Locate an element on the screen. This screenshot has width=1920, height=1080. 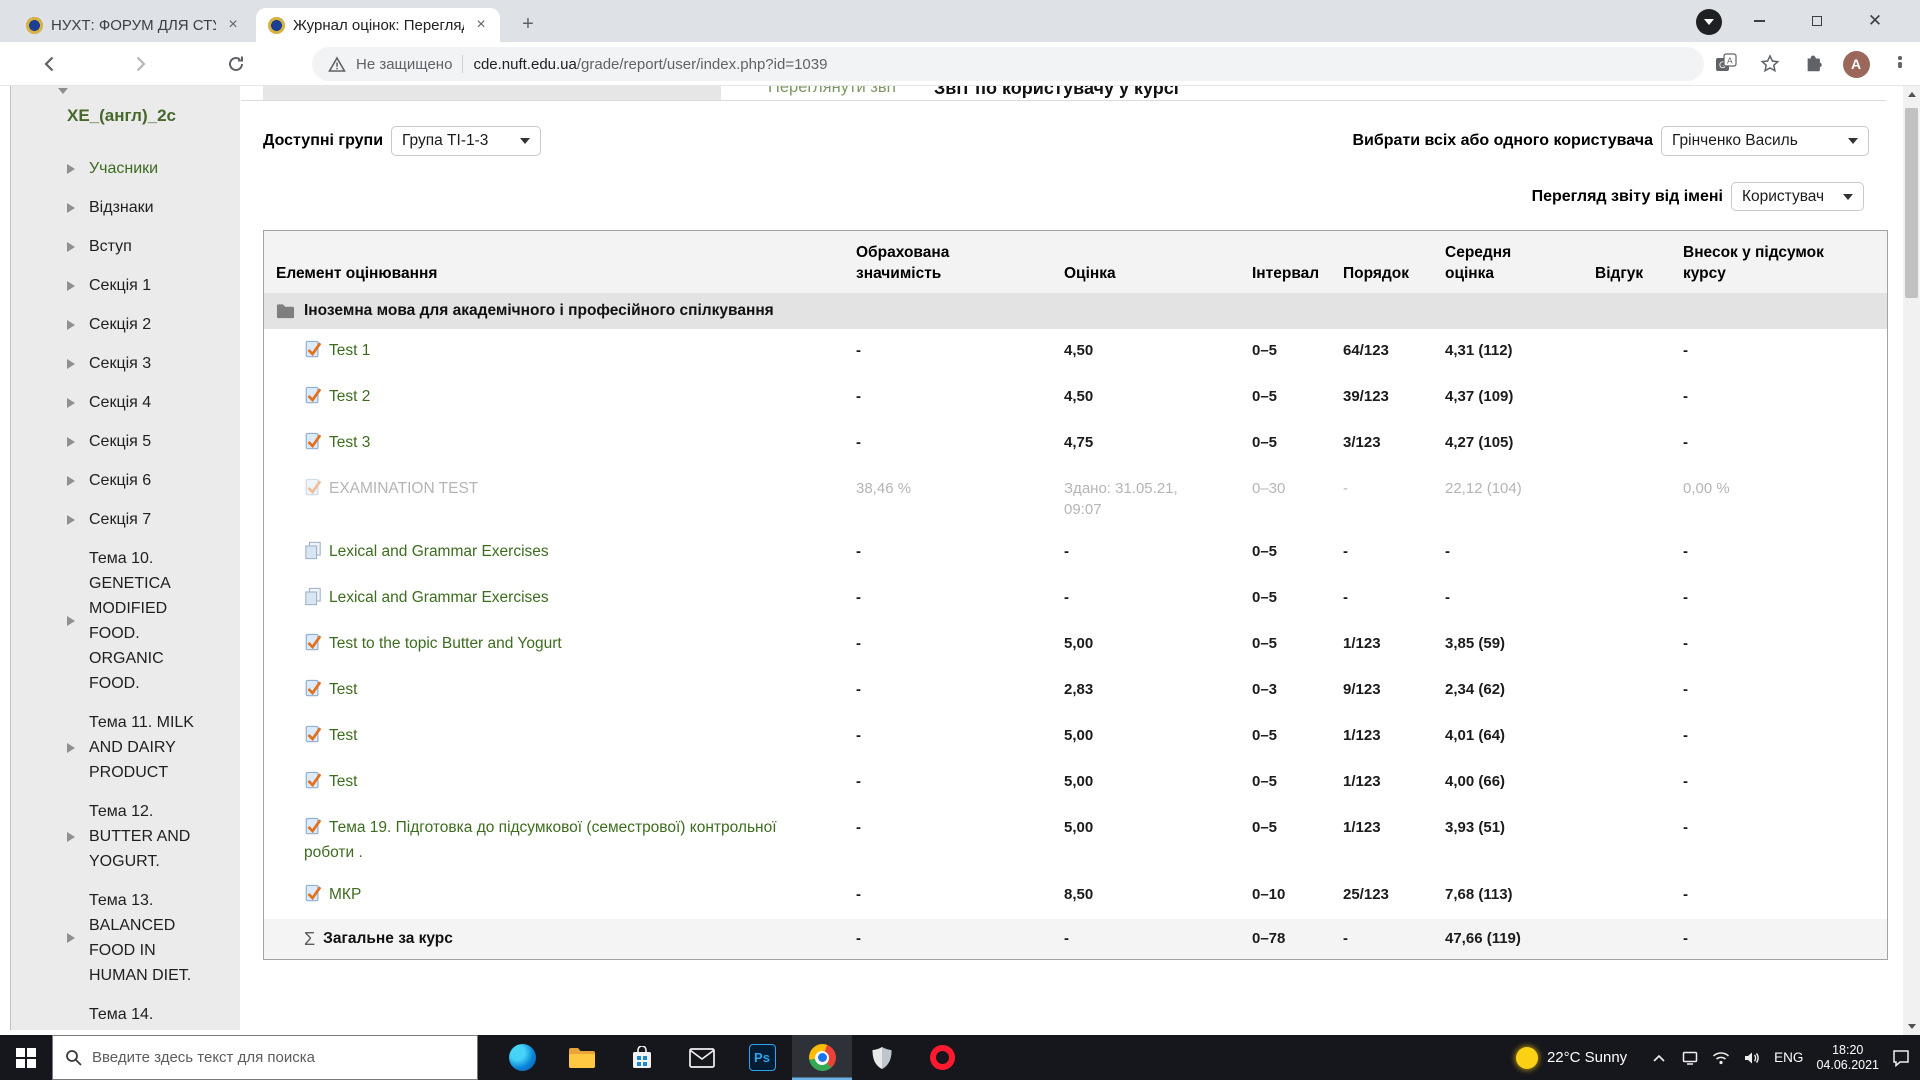
app-file-explorer is located at coordinates (582, 1057).